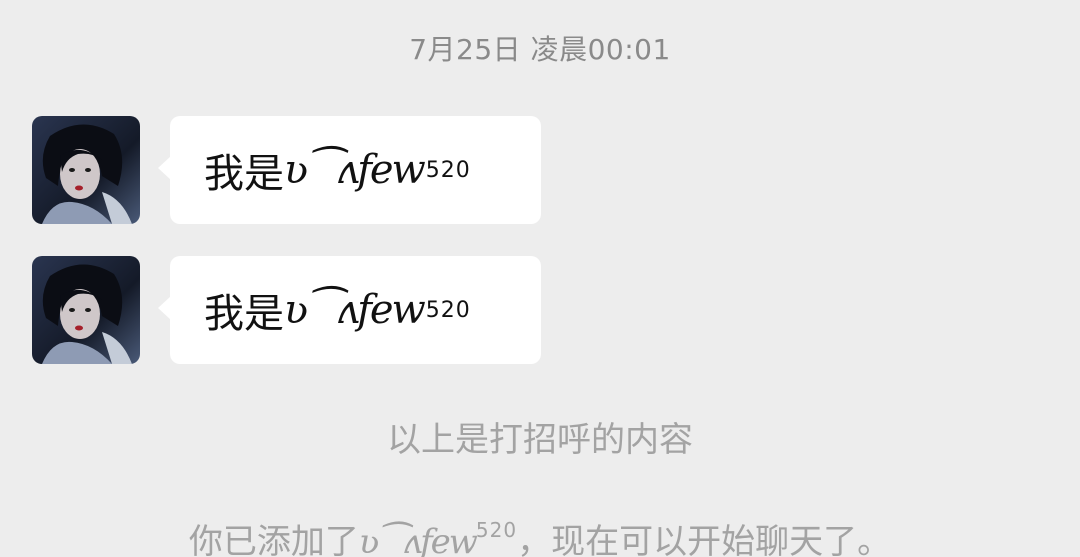  I want to click on friend-added-system-note: 你已添加了ʋ⁀ʌfew520，现在可以开始聊天了。, so click(540, 535).